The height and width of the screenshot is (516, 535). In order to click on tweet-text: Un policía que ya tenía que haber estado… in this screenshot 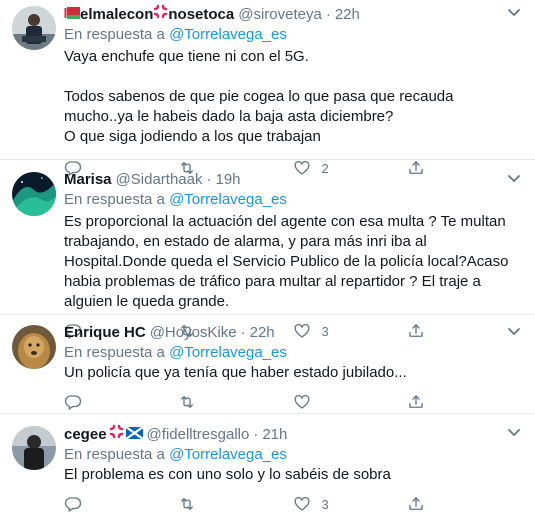, I will do `click(235, 372)`.